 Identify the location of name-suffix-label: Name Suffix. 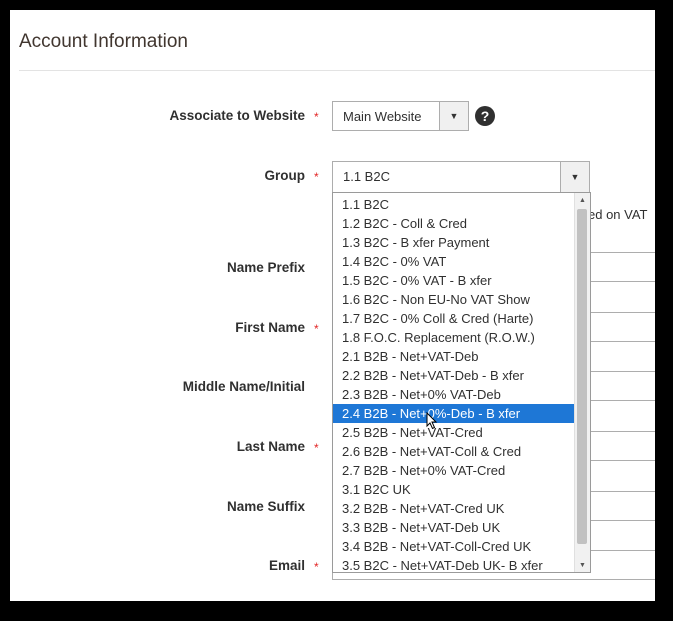
(265, 506).